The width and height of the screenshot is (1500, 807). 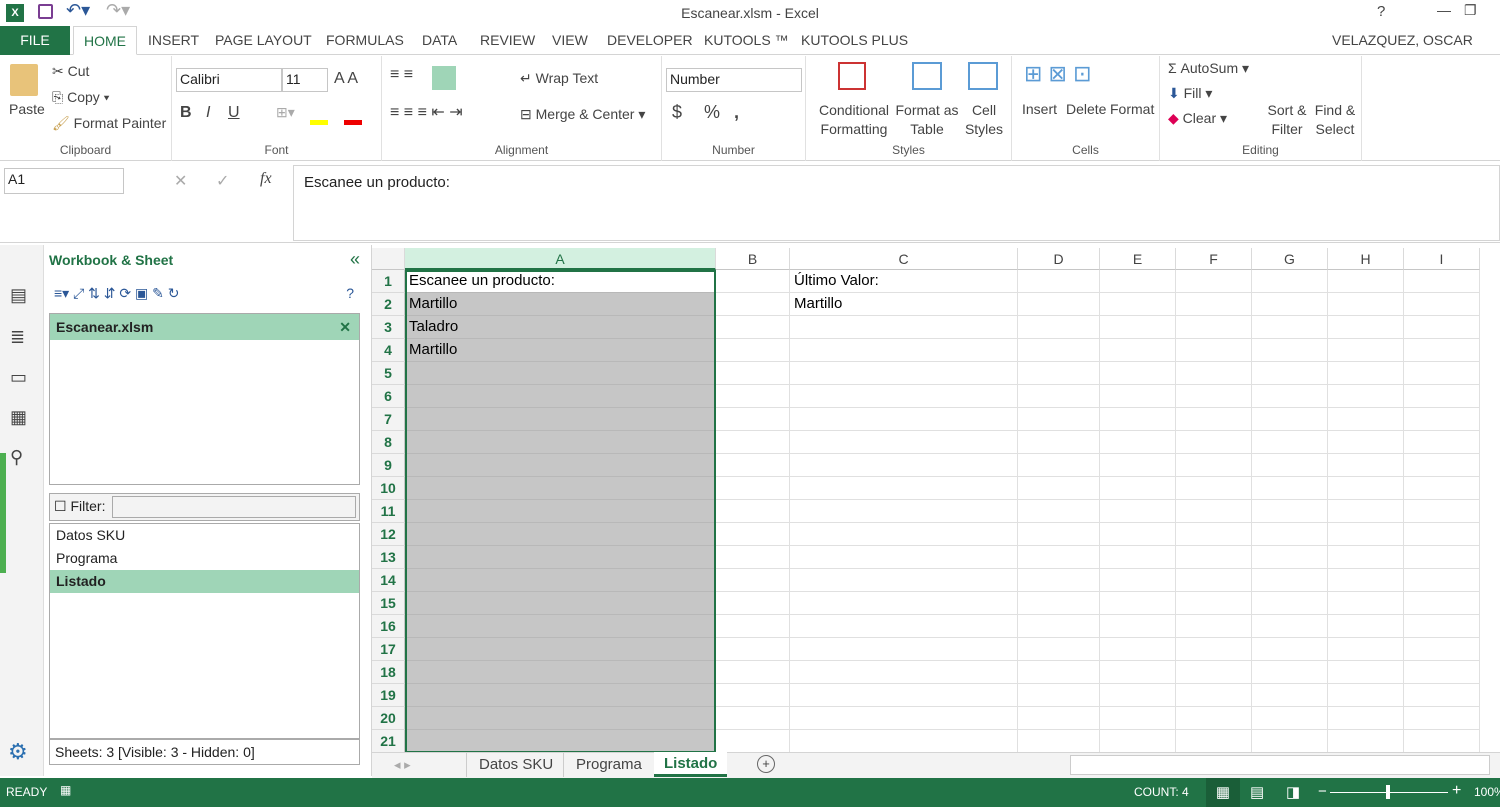 What do you see at coordinates (904, 672) in the screenshot?
I see `cell-c18` at bounding box center [904, 672].